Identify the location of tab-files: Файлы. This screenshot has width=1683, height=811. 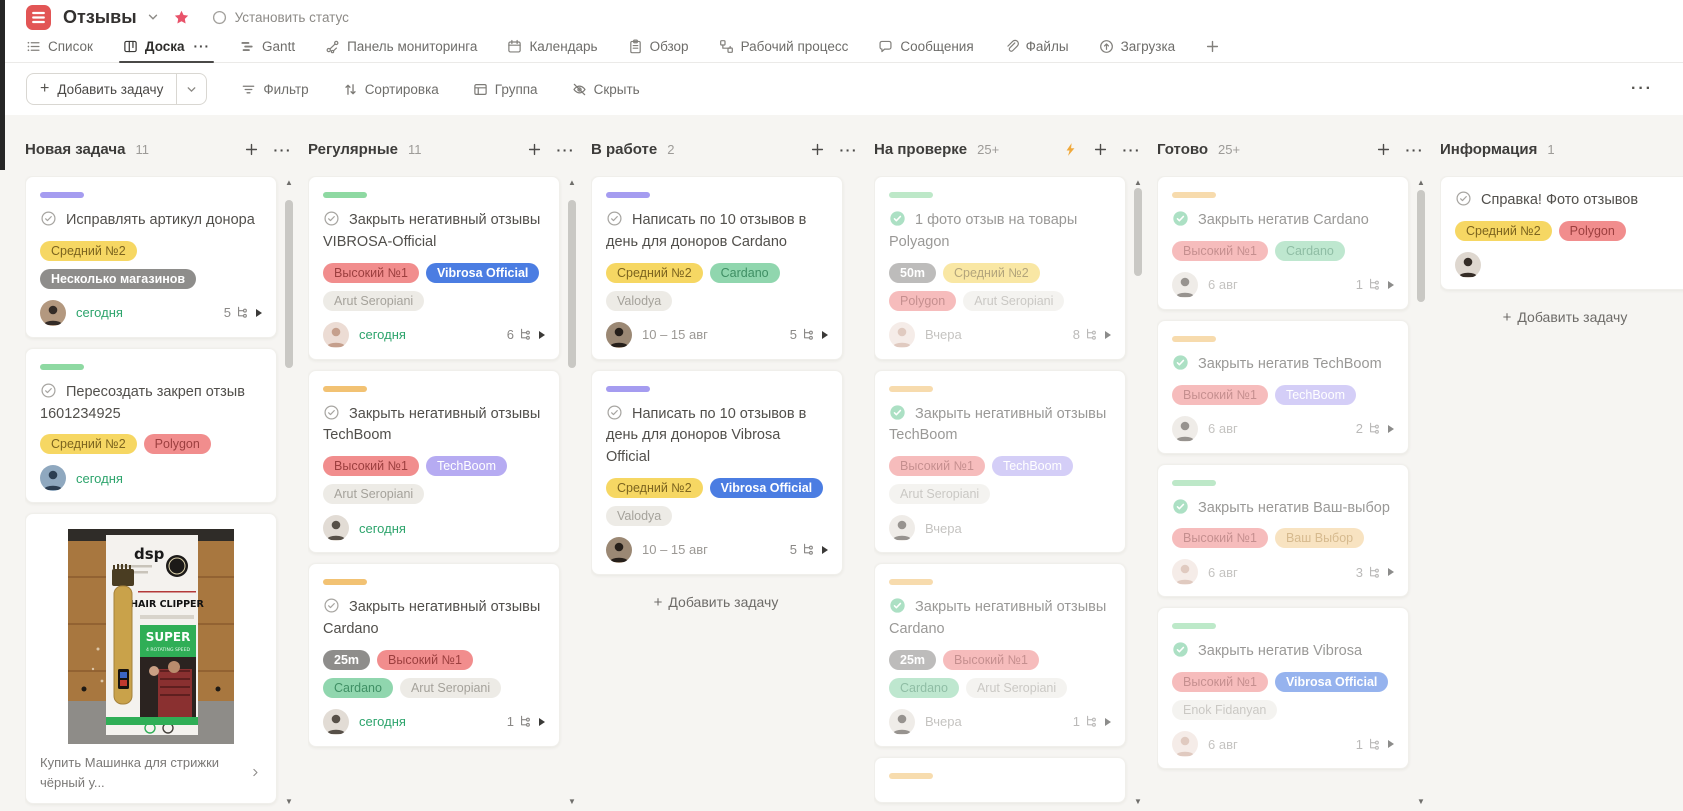
(1036, 50).